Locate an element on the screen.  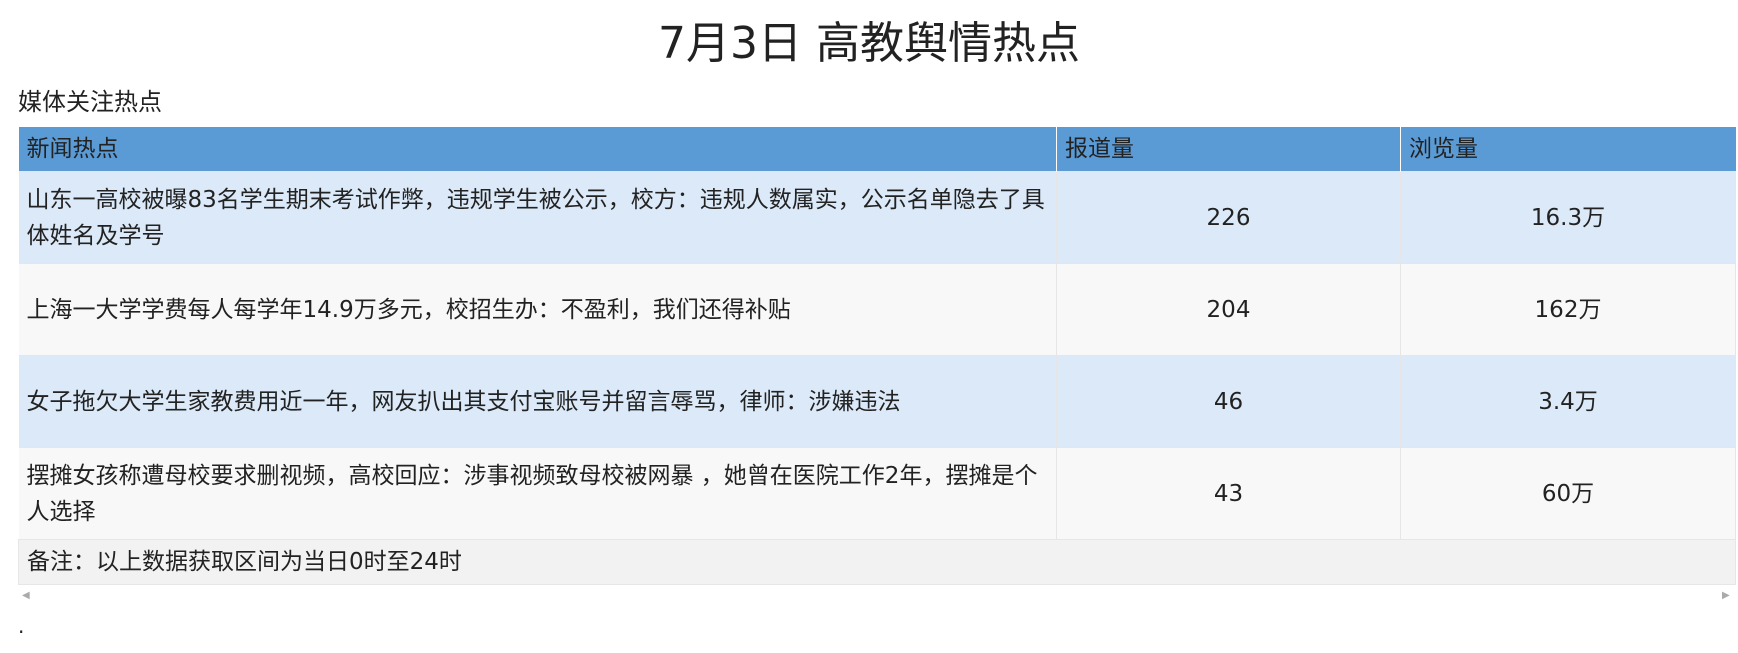
scroll-left-arrow-icon: ◀ is located at coordinates (26, 595).